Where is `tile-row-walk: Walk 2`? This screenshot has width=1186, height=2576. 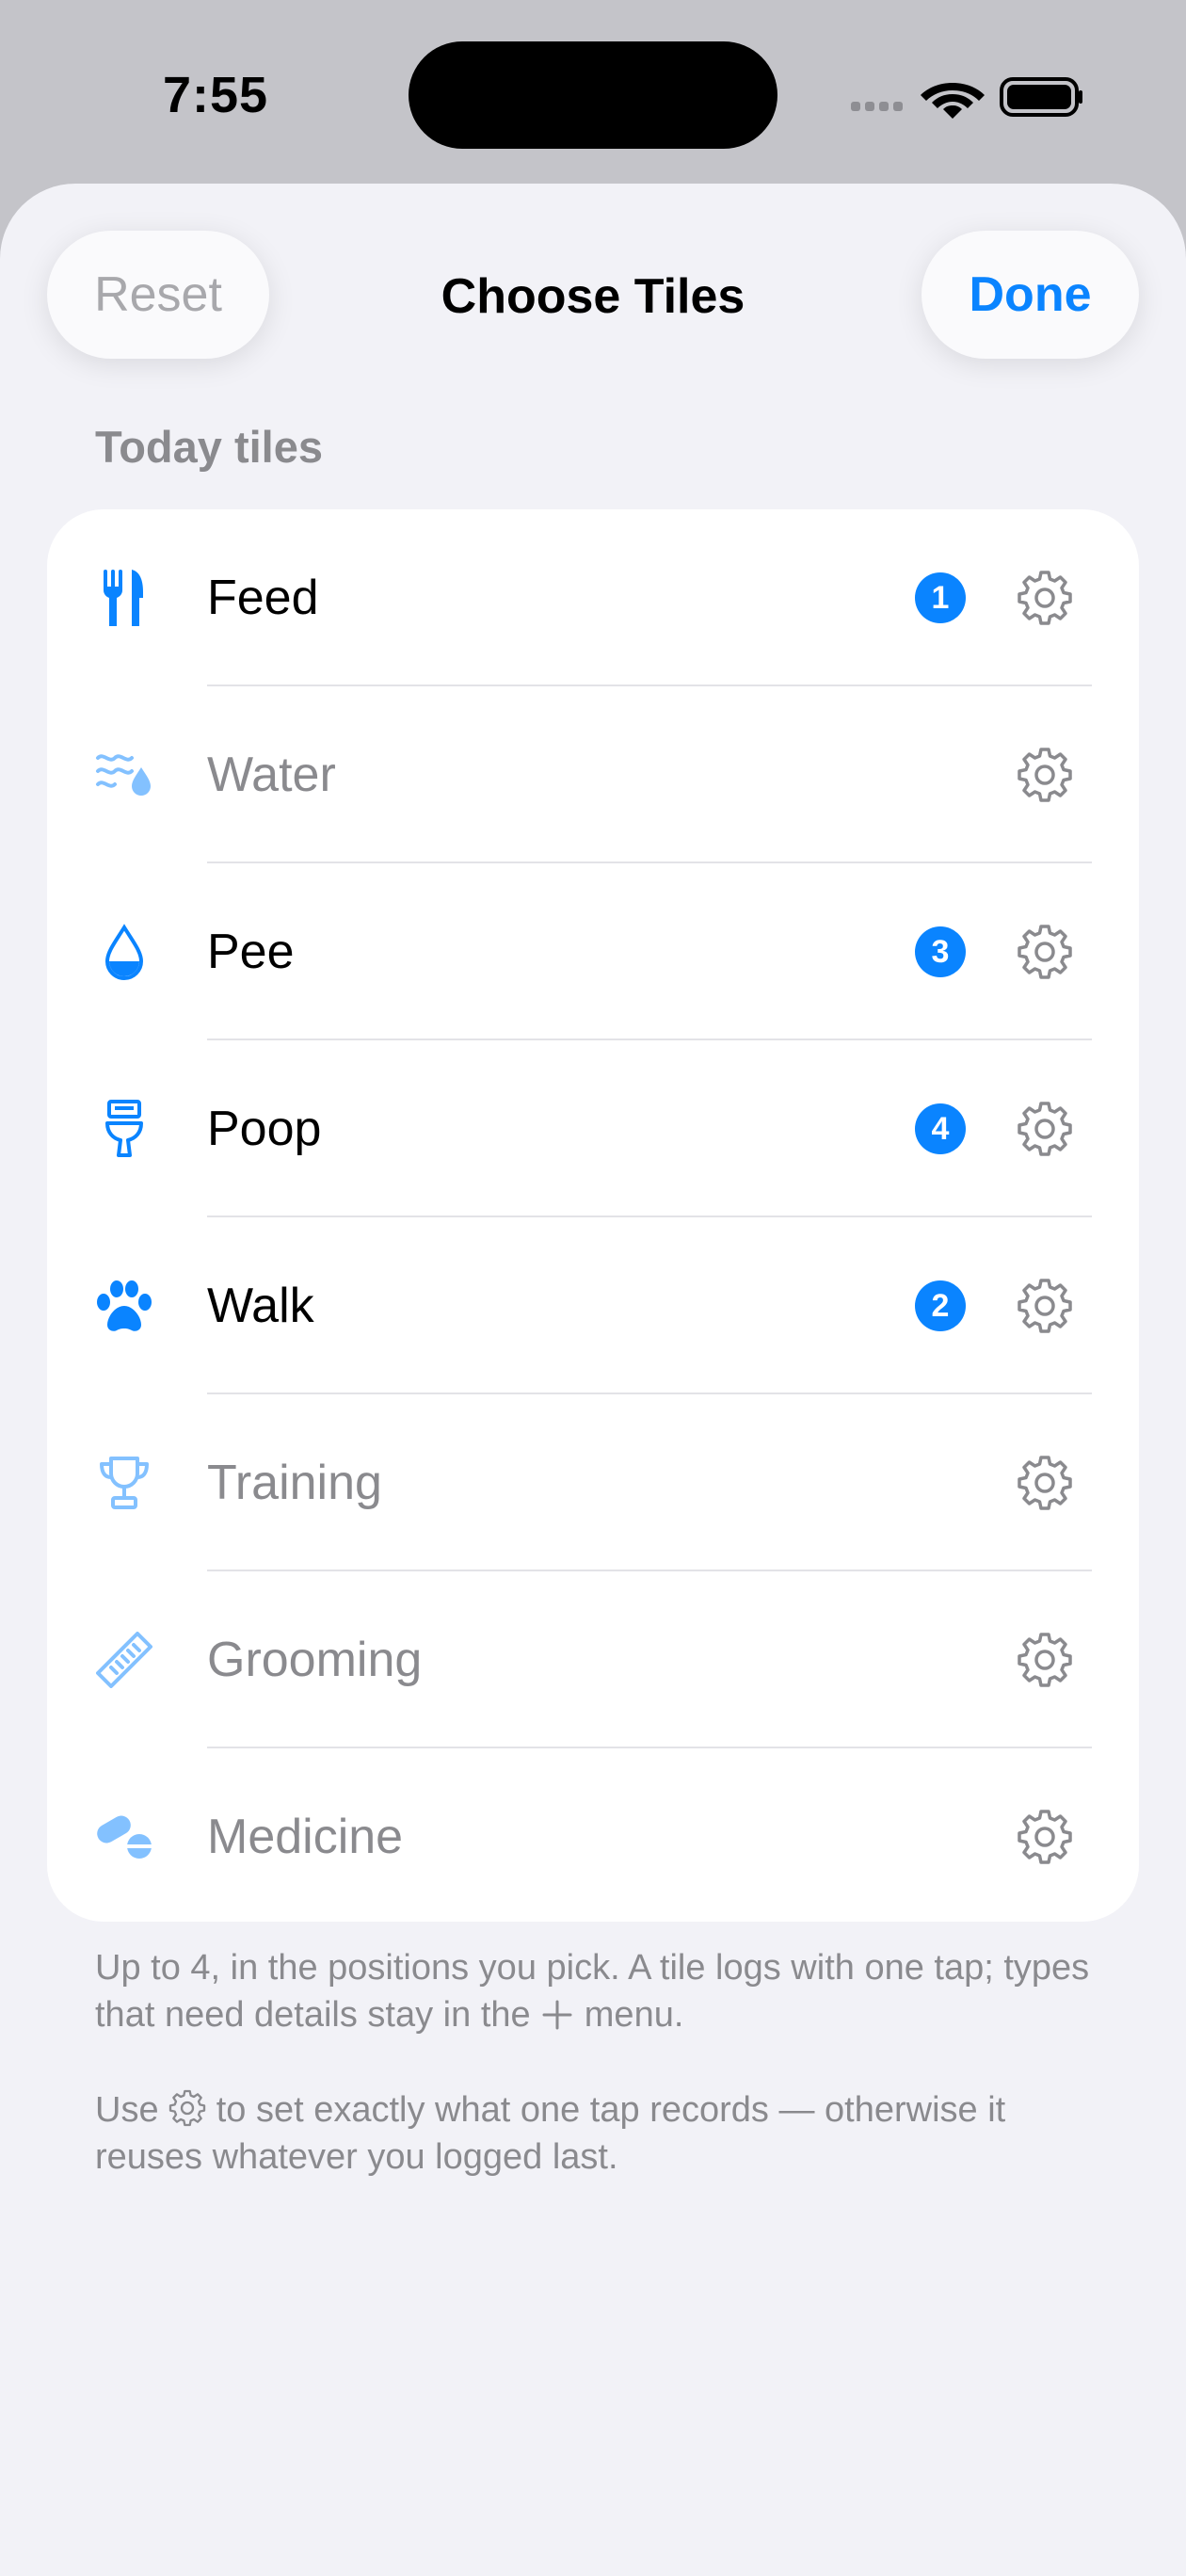
tile-row-walk: Walk 2 is located at coordinates (593, 1305).